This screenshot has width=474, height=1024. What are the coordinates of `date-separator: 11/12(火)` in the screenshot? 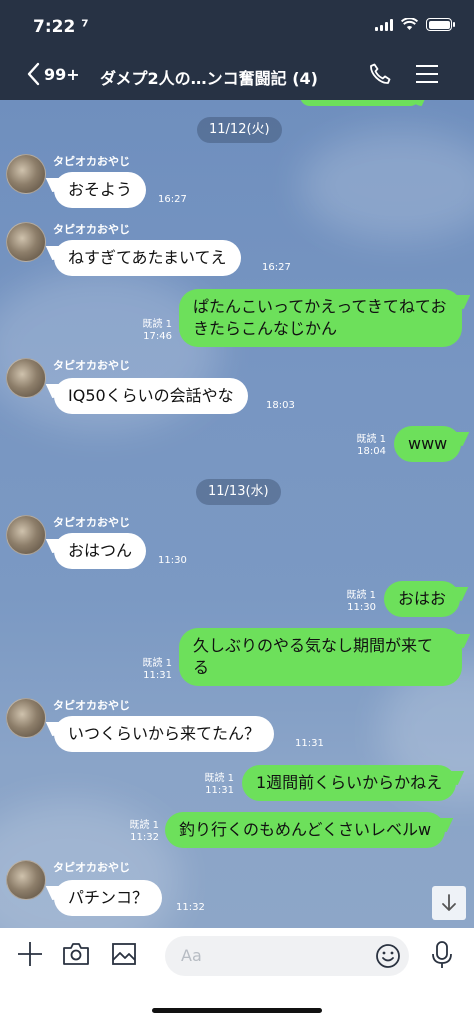 It's located at (239, 130).